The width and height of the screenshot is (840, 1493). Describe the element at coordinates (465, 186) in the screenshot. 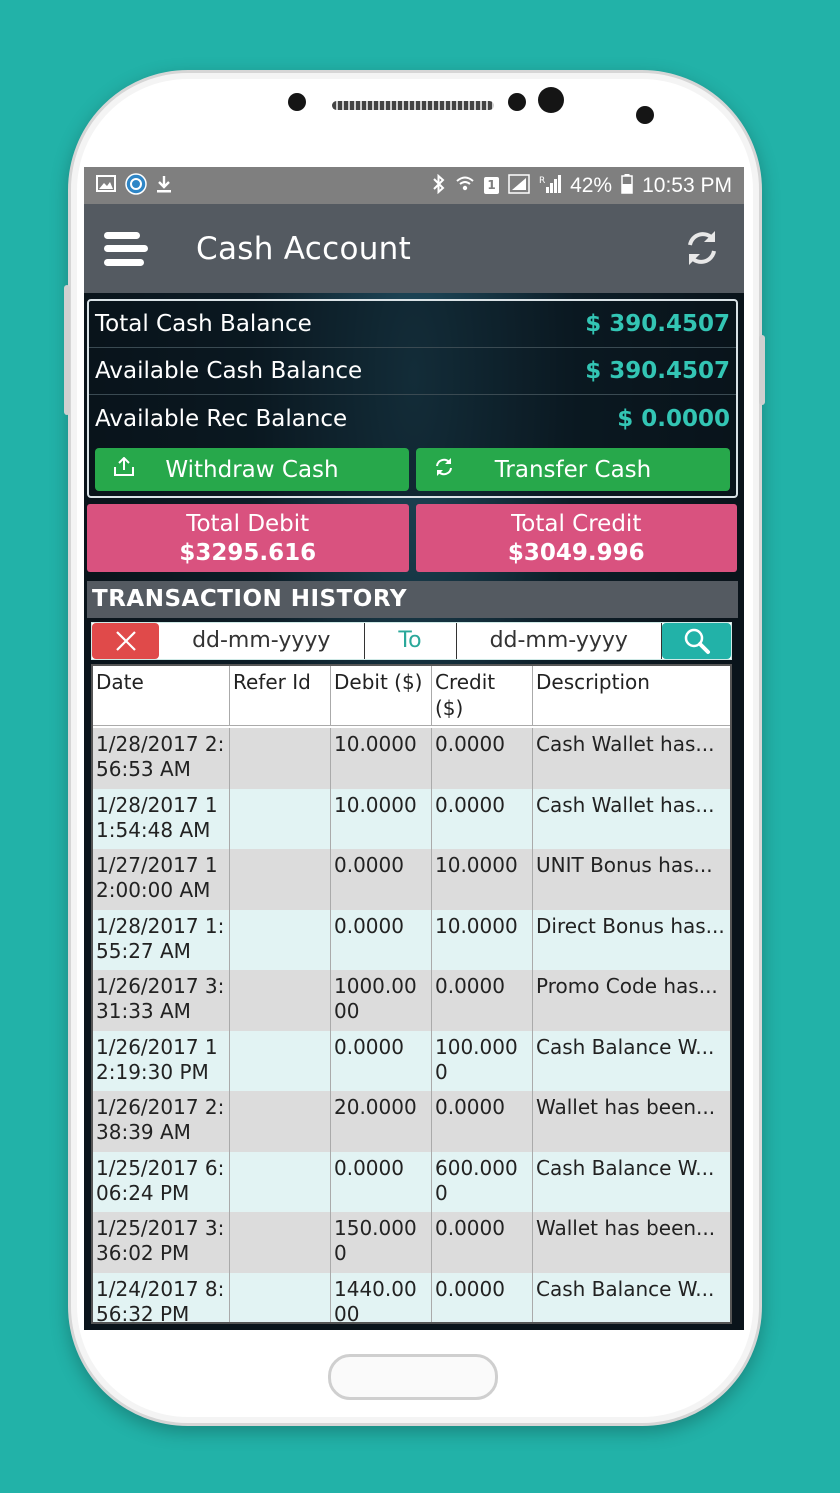

I see `wifi-icon` at that location.